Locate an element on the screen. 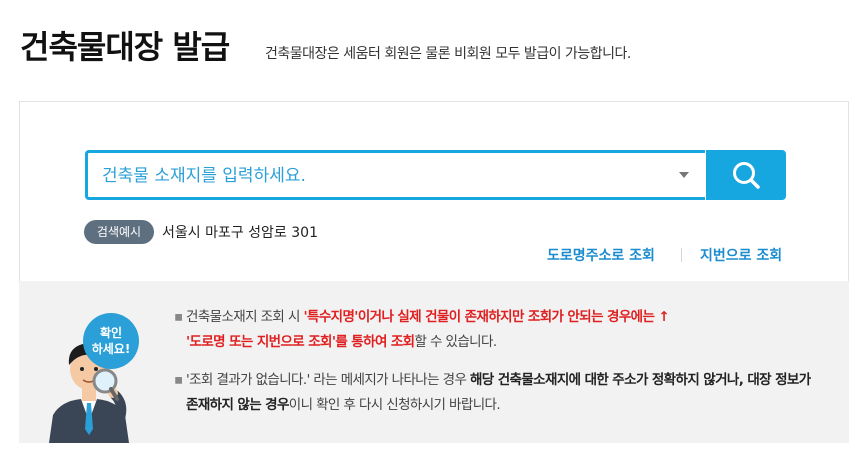 This screenshot has width=866, height=461. example-badge: 검색예시 is located at coordinates (119, 232).